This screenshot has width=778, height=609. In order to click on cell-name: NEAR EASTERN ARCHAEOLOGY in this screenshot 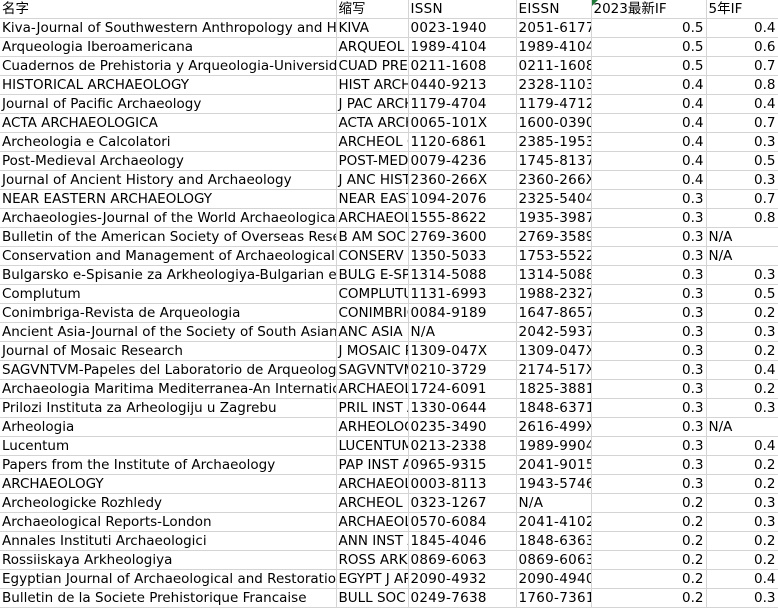, I will do `click(168, 199)`.